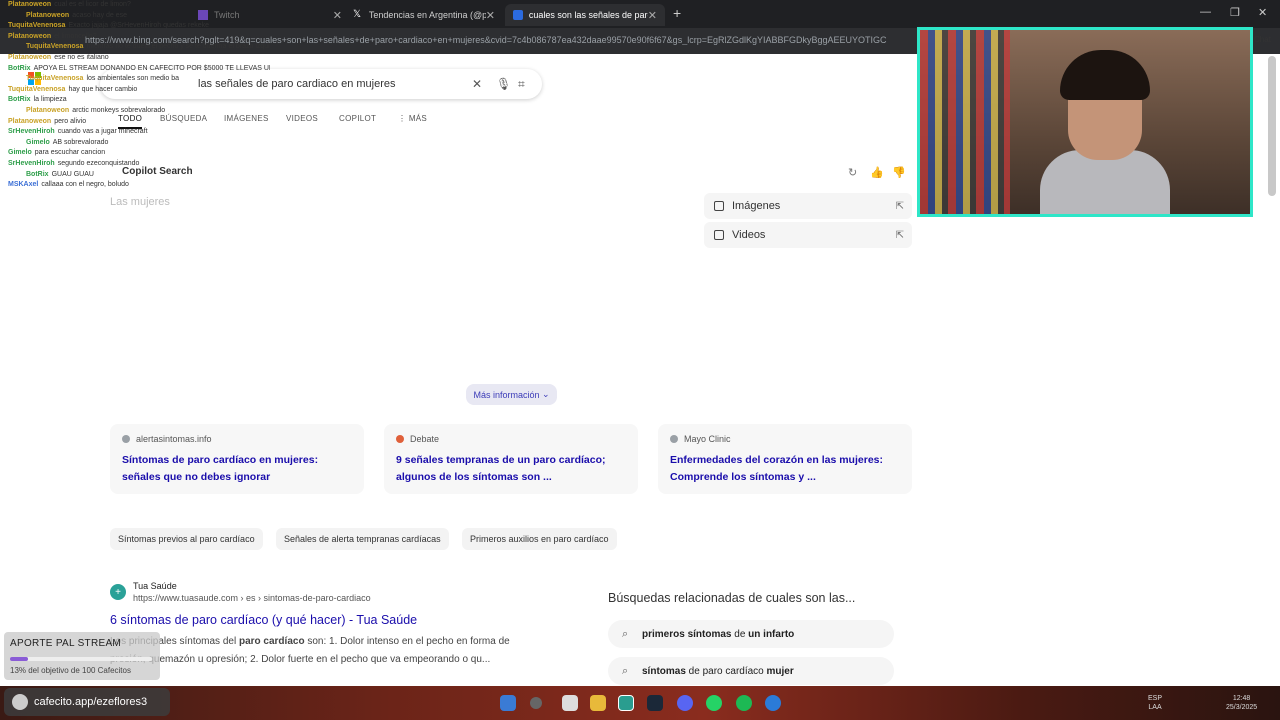 Image resolution: width=1280 pixels, height=720 pixels. Describe the element at coordinates (102, 132) in the screenshot. I see `chat-text: cuando vas a jugar minecraft` at that location.